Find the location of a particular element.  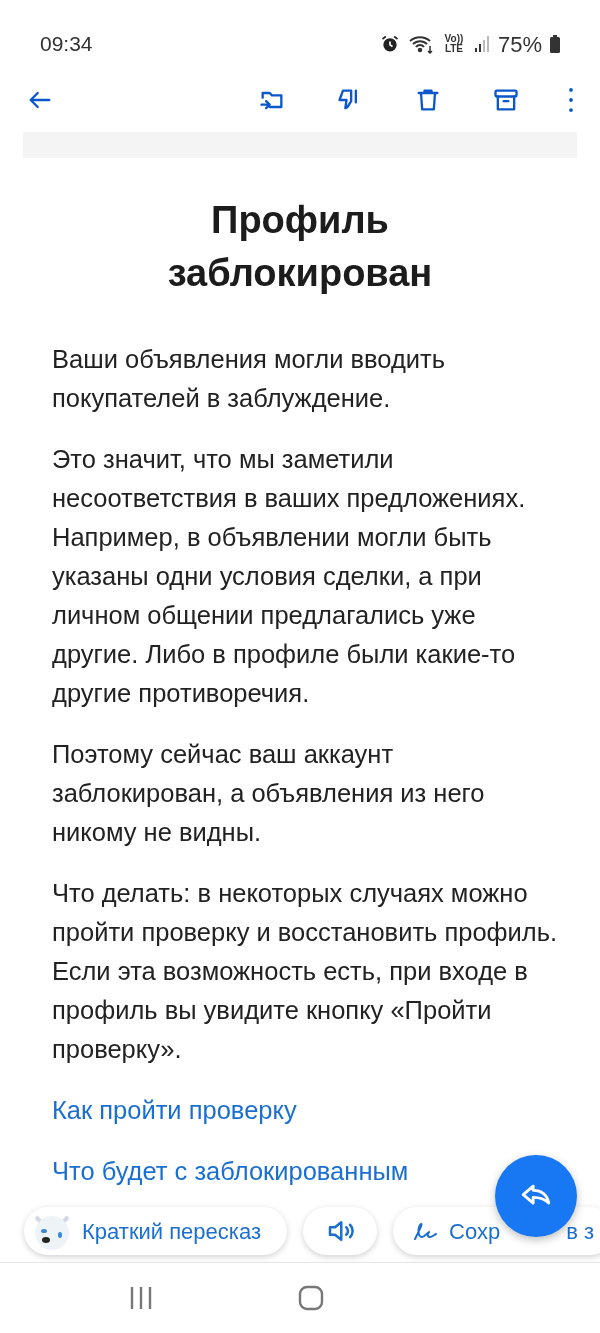

home-icon is located at coordinates (311, 1298).